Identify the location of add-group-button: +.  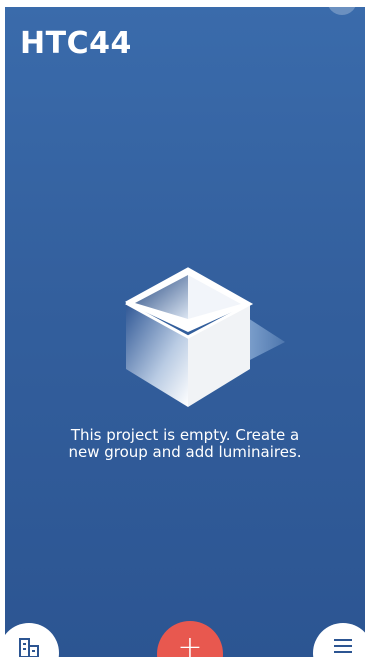
(190, 639).